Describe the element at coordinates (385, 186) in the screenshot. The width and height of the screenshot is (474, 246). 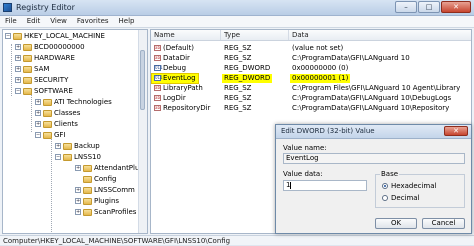
I see `radio-selected-icon` at that location.